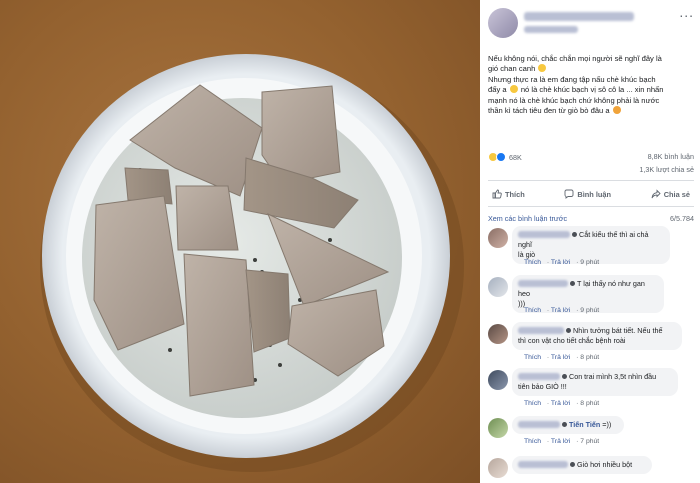 The width and height of the screenshot is (700, 483). What do you see at coordinates (497, 194) in the screenshot?
I see `thumb-up-icon` at bounding box center [497, 194].